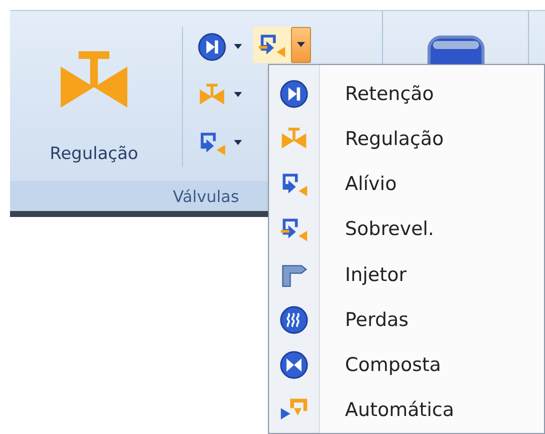  Describe the element at coordinates (406, 365) in the screenshot. I see `menu-item: Composta` at that location.